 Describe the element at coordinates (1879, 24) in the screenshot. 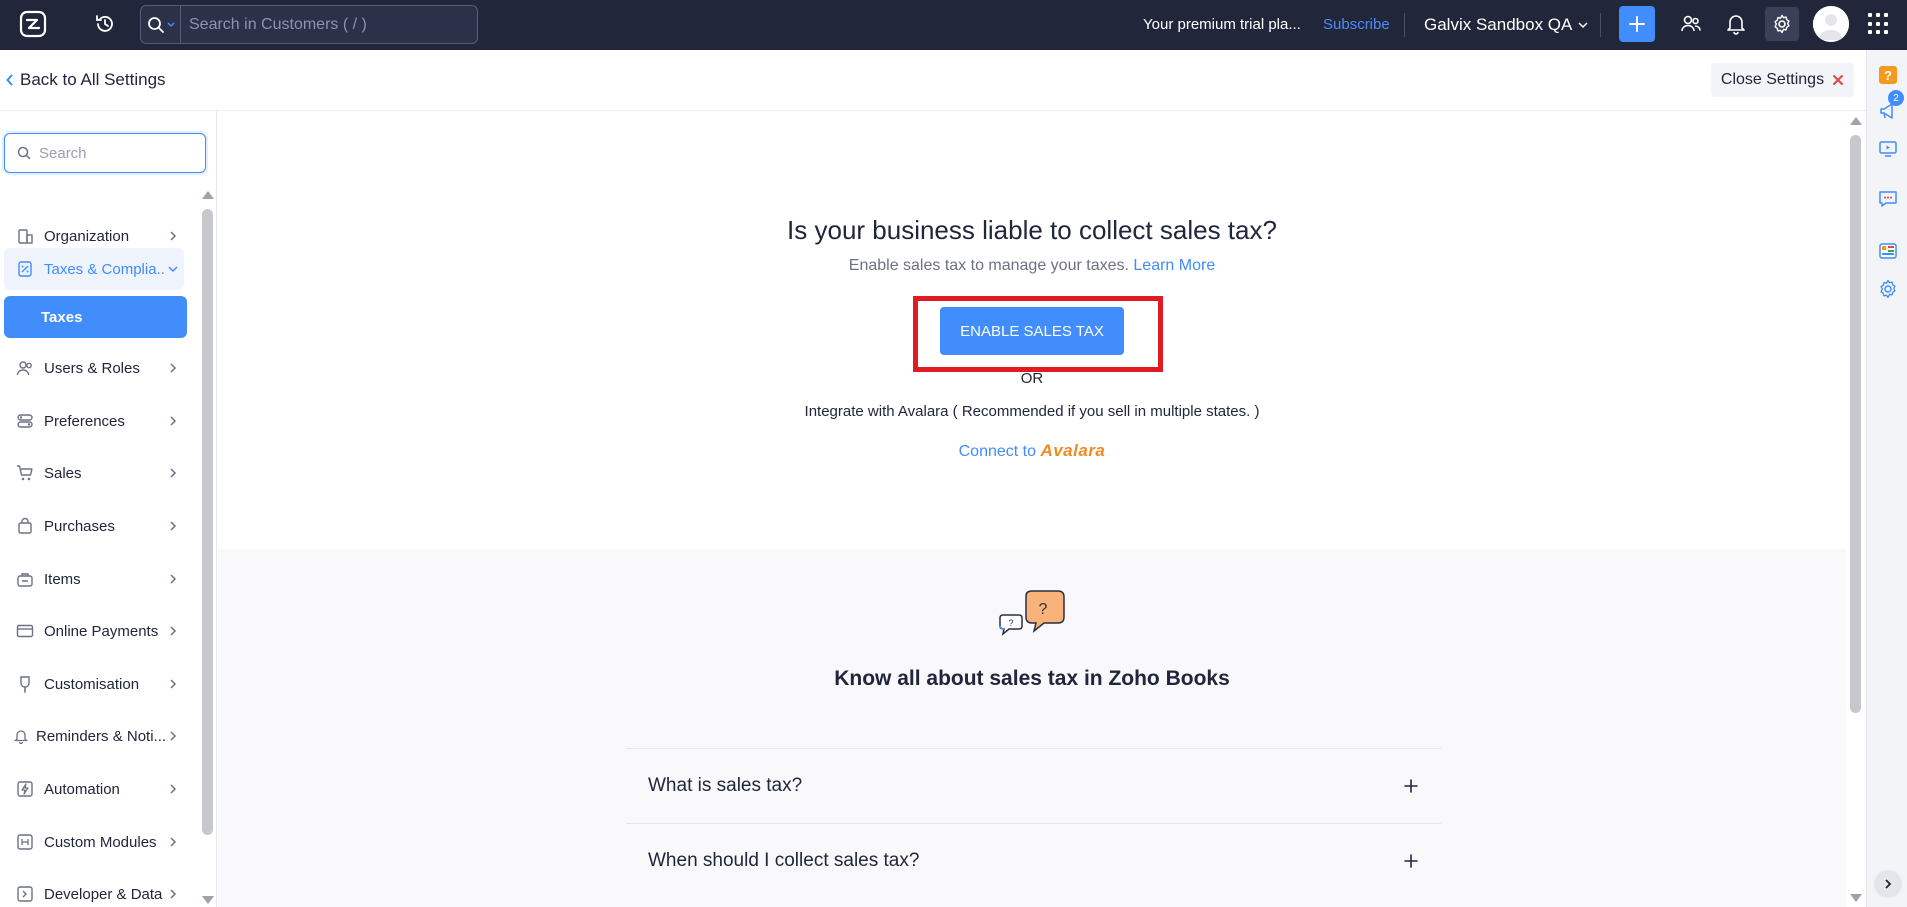

I see `app-launcher-grid-icon` at that location.